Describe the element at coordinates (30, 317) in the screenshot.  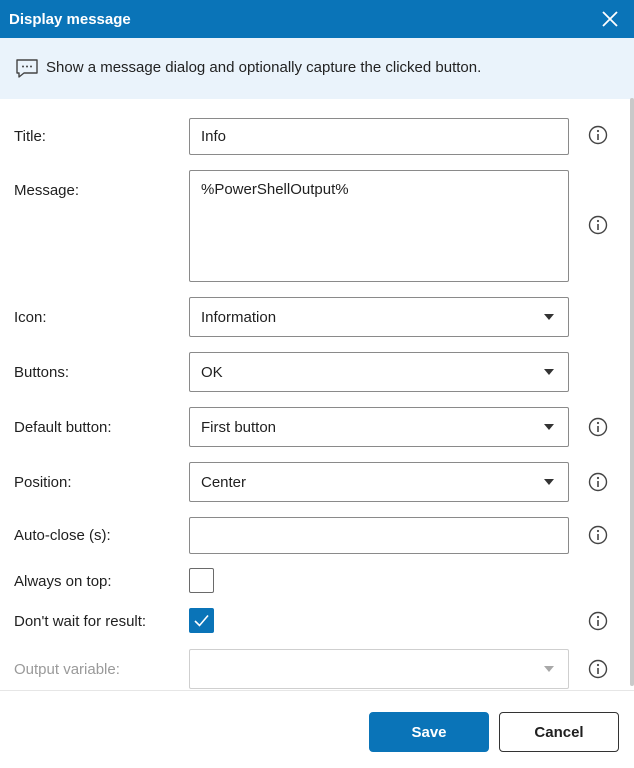
I see `icon-label: Icon:` at that location.